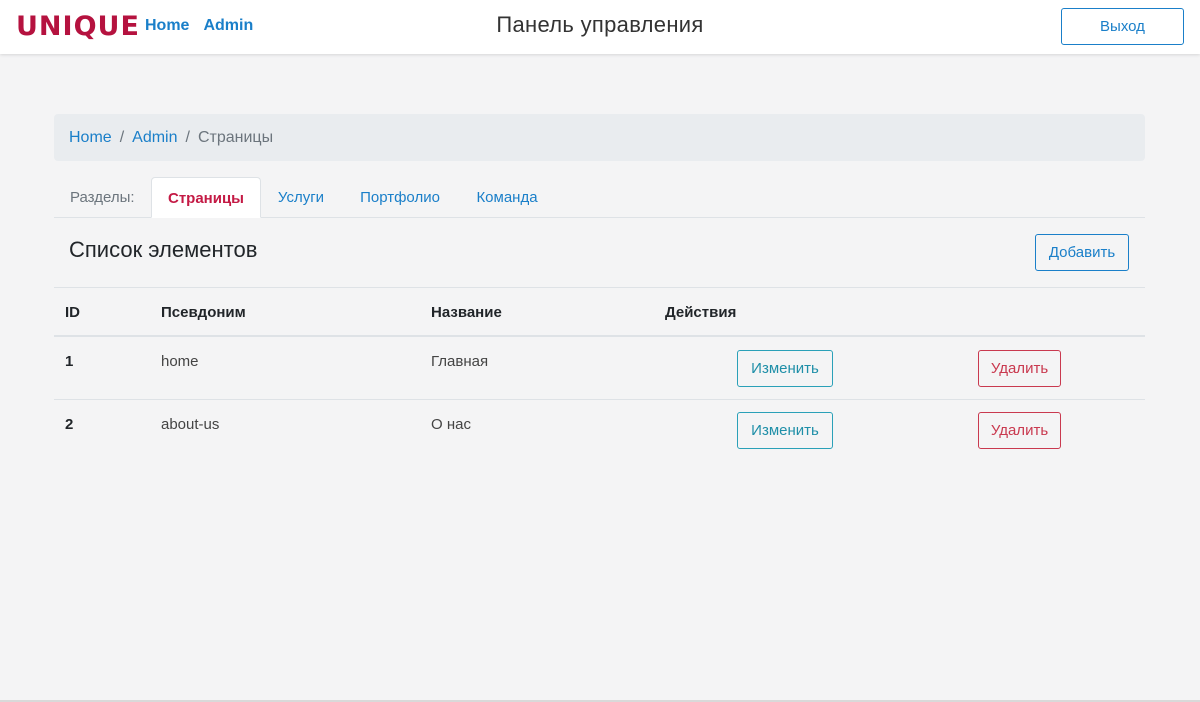  What do you see at coordinates (163, 249) in the screenshot?
I see `list-title: Список элементов` at bounding box center [163, 249].